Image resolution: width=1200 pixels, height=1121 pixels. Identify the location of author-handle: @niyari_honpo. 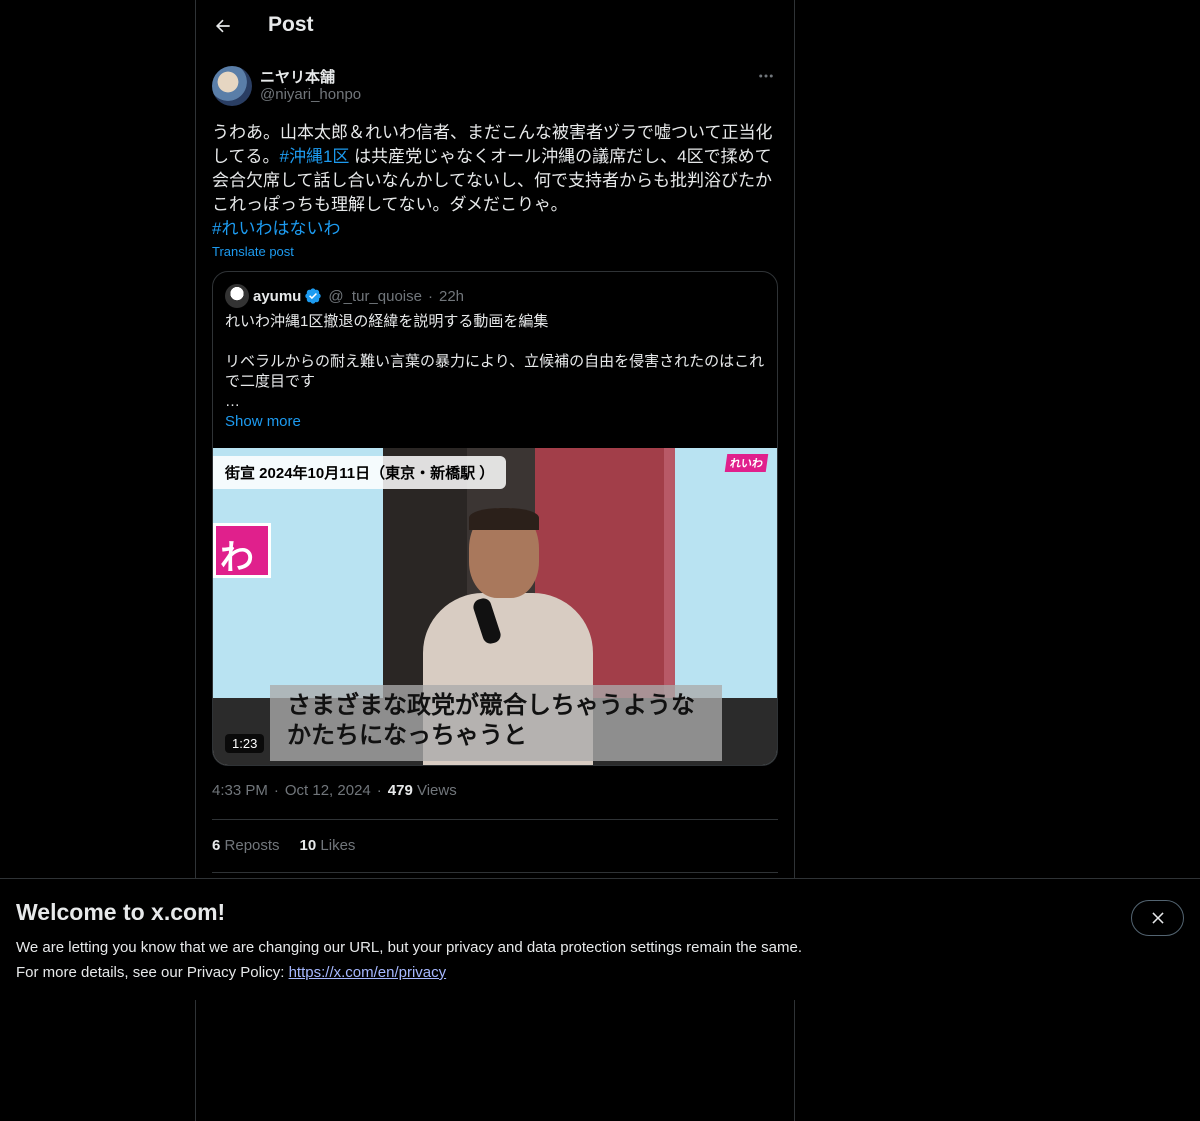
(310, 94).